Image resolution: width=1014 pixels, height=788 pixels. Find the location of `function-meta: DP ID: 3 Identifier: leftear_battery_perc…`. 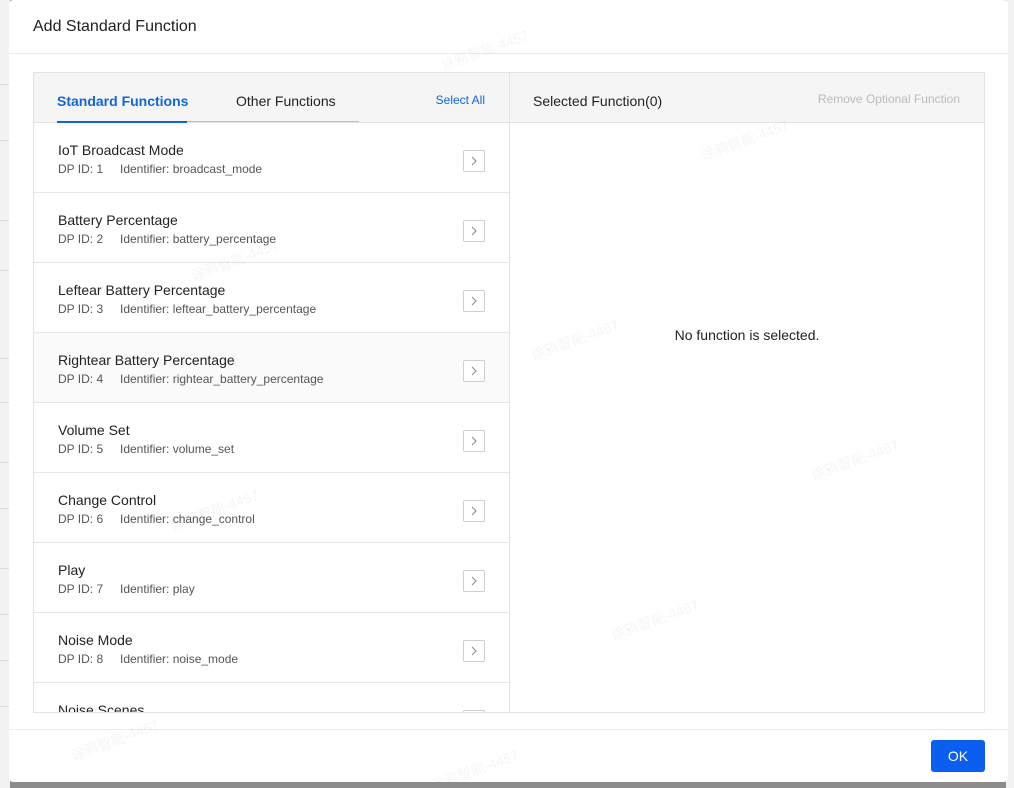

function-meta: DP ID: 3 Identifier: leftear_battery_perc… is located at coordinates (187, 309).